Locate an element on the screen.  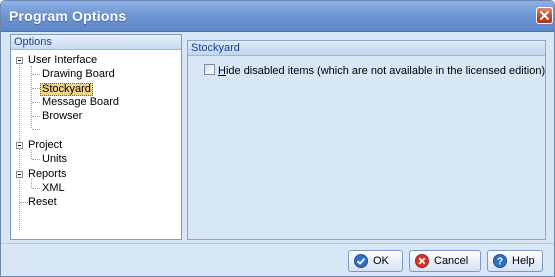
footer-divider is located at coordinates (277, 243).